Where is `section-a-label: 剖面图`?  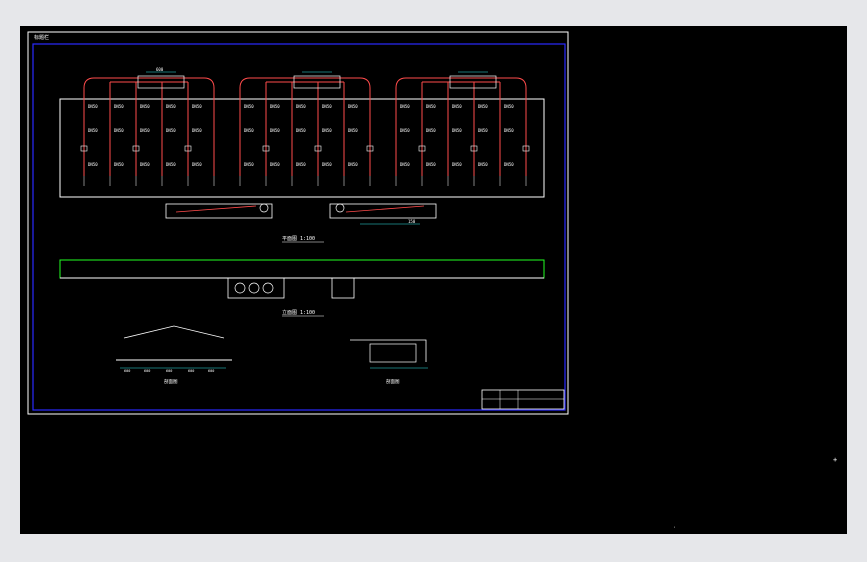
section-a-label: 剖面图 is located at coordinates (171, 381).